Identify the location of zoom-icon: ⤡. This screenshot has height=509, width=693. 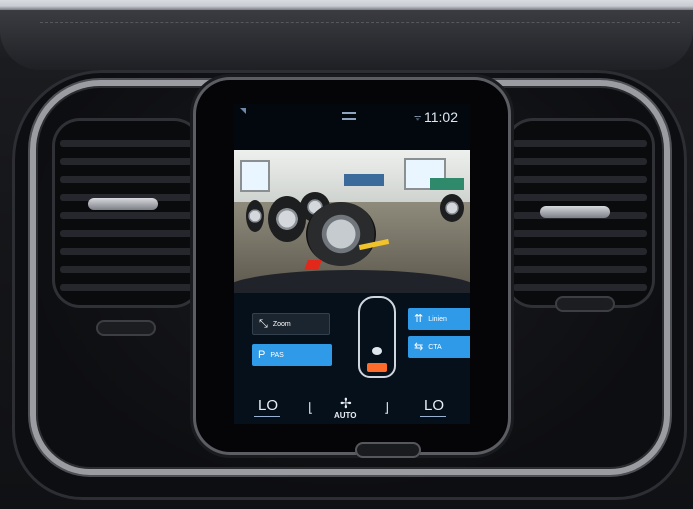
(263, 323).